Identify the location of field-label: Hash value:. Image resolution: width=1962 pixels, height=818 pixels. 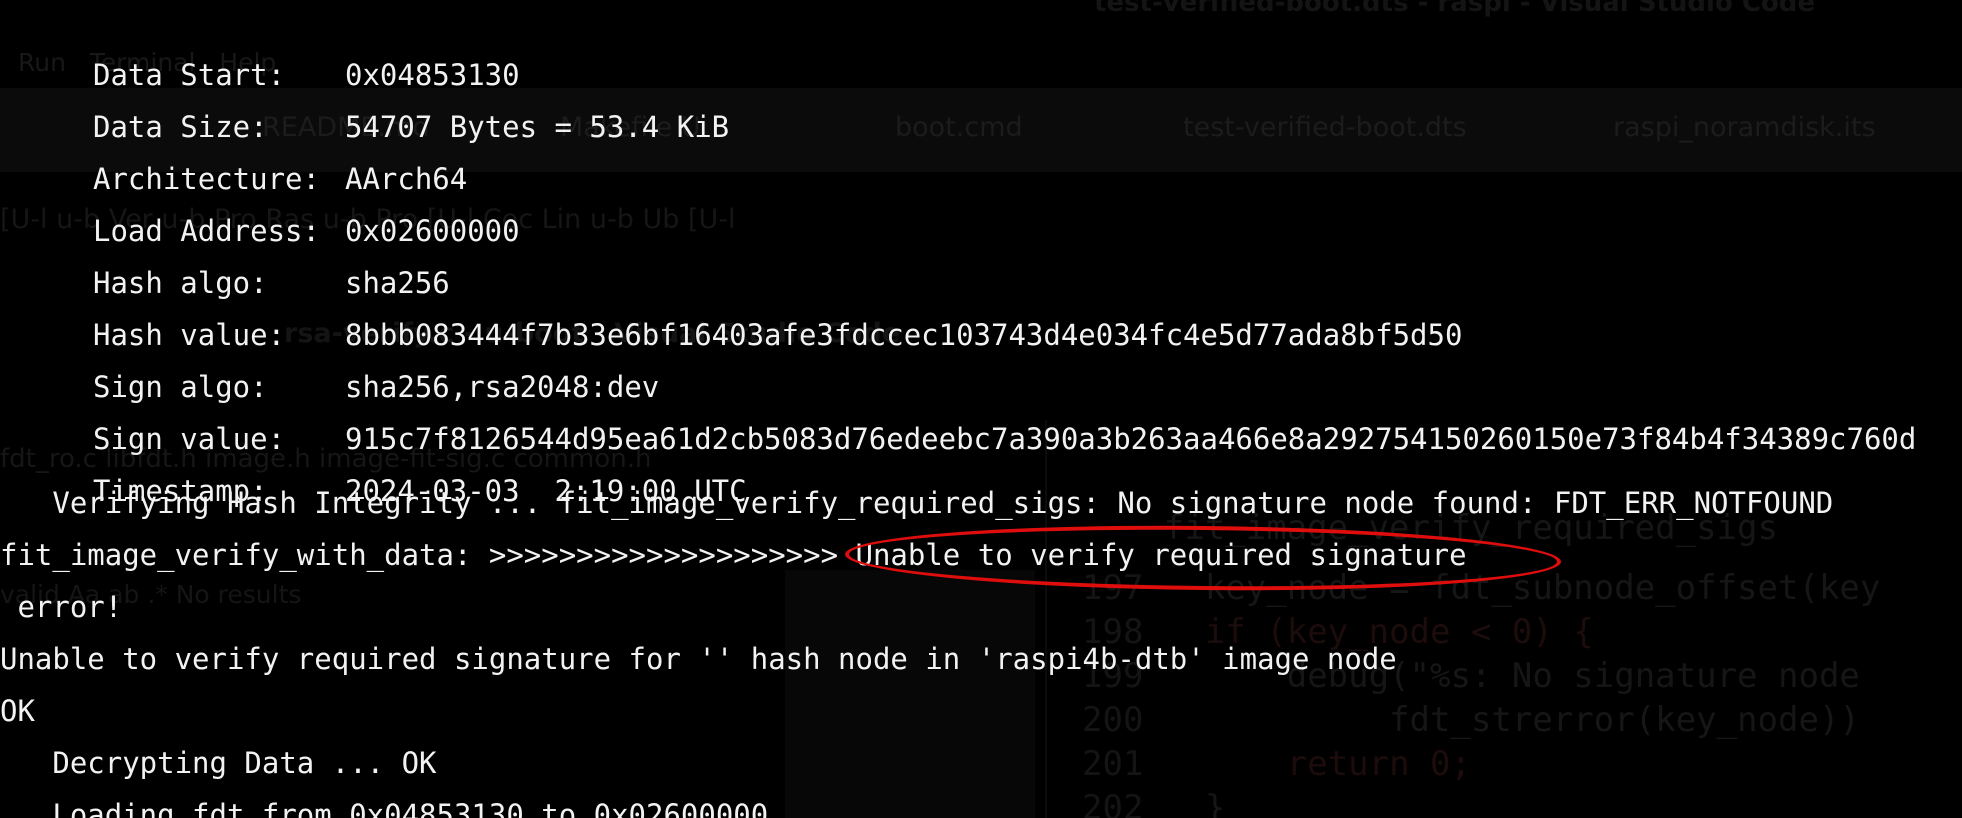
(189, 335).